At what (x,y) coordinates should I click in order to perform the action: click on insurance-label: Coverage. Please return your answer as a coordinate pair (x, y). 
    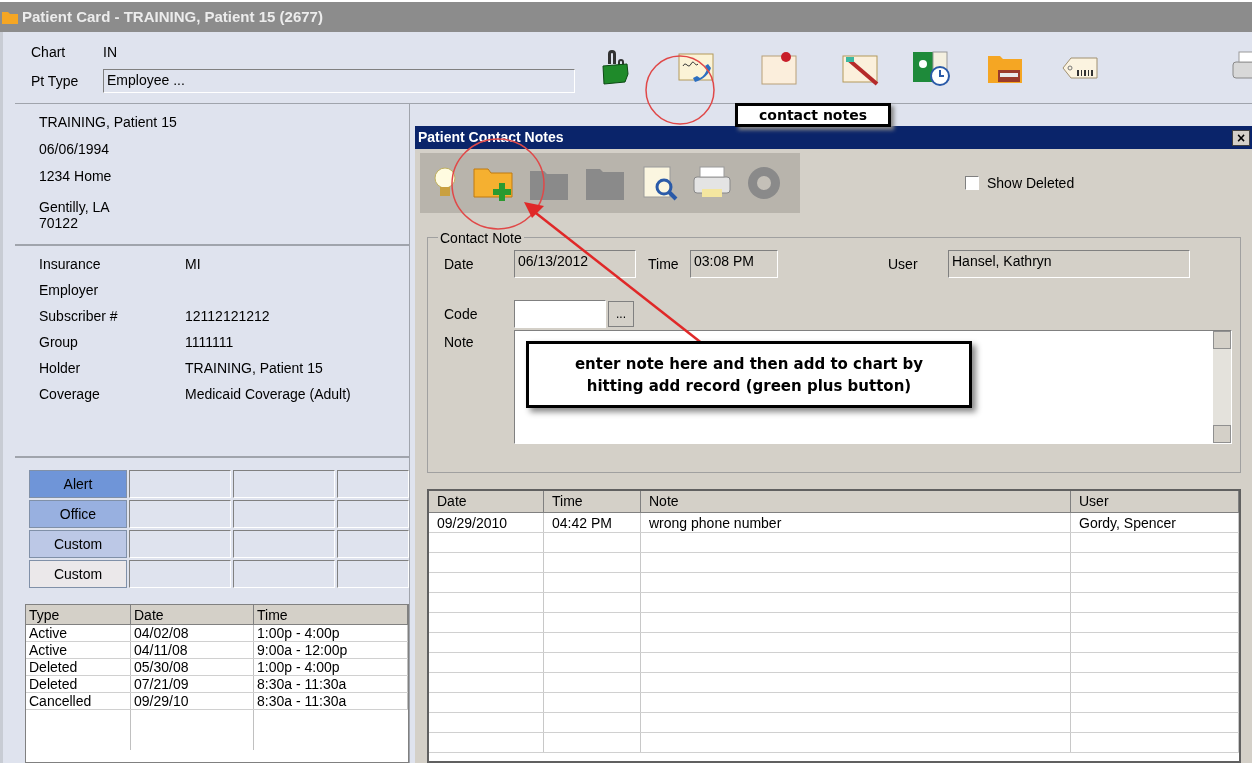
    Looking at the image, I should click on (70, 394).